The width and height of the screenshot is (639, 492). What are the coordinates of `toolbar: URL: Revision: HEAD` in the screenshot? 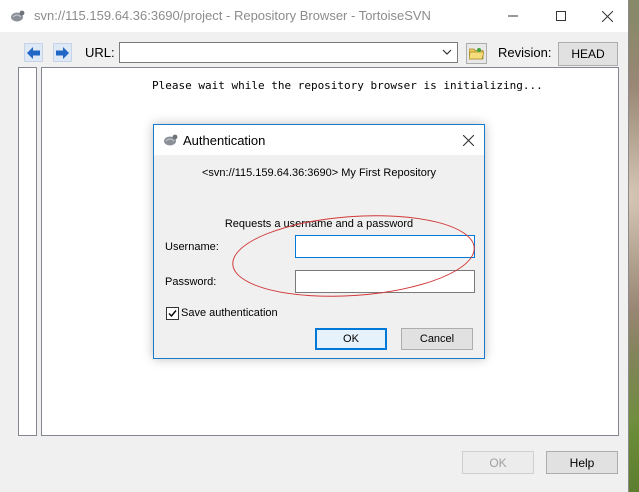 It's located at (314, 49).